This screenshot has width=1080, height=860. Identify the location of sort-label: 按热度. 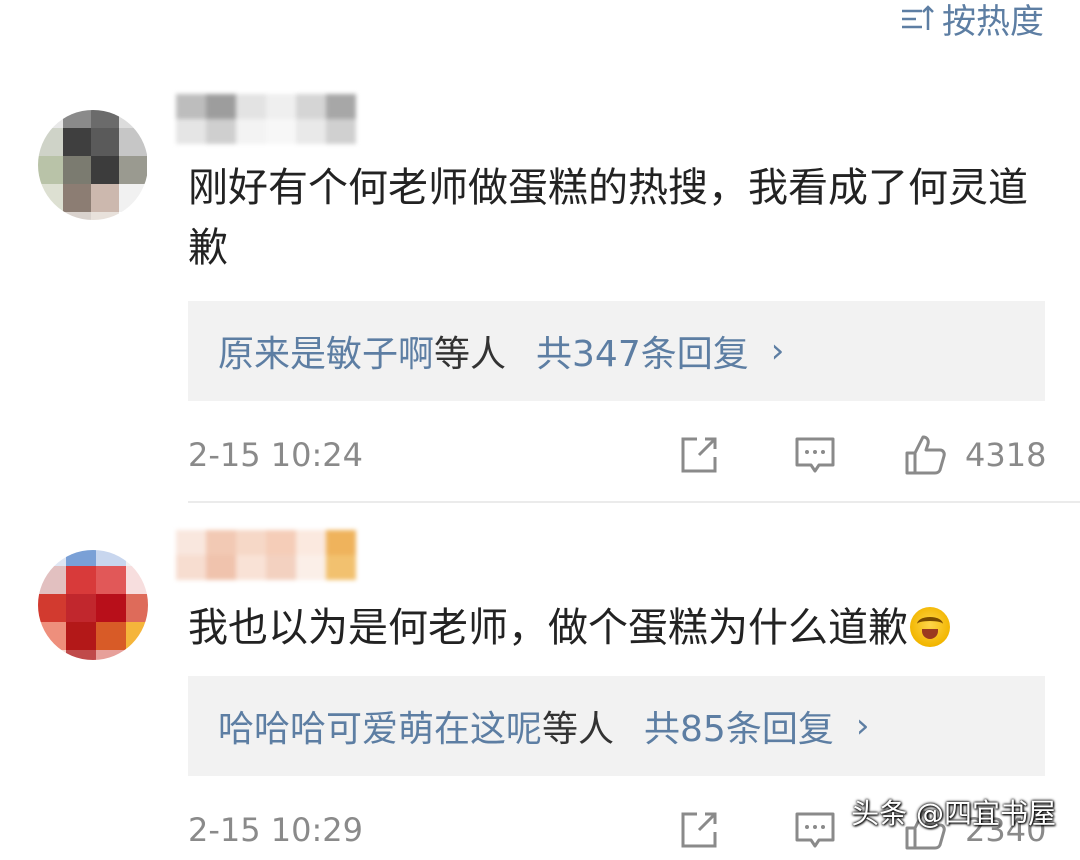
(993, 22).